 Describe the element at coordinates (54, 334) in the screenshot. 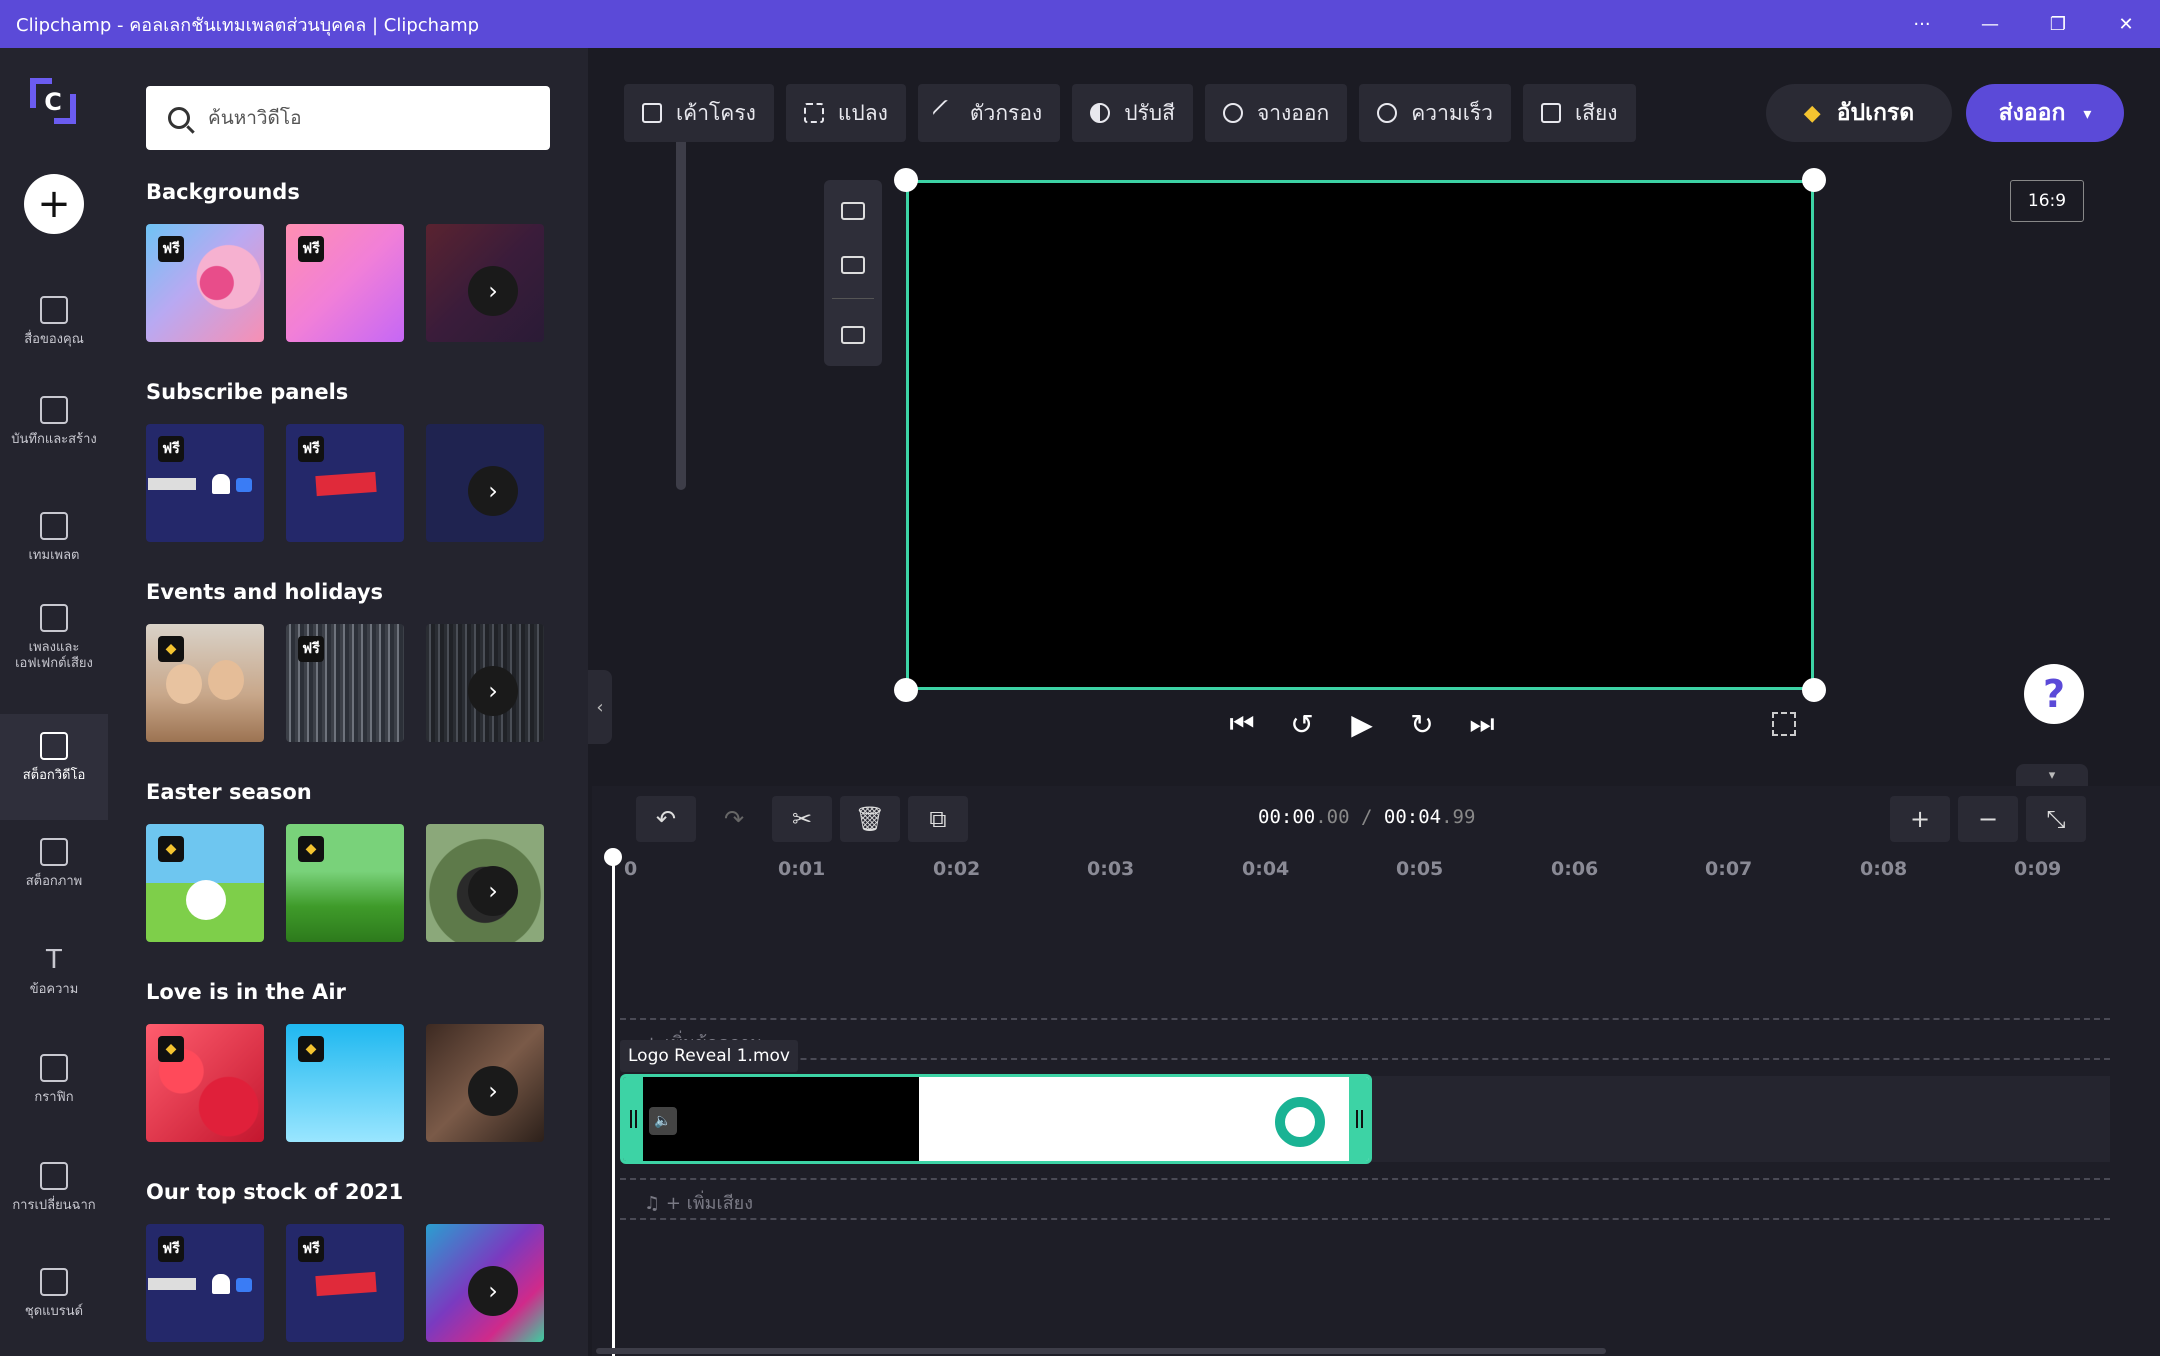

I see `rail-your-media: สื่อของคุณ` at that location.